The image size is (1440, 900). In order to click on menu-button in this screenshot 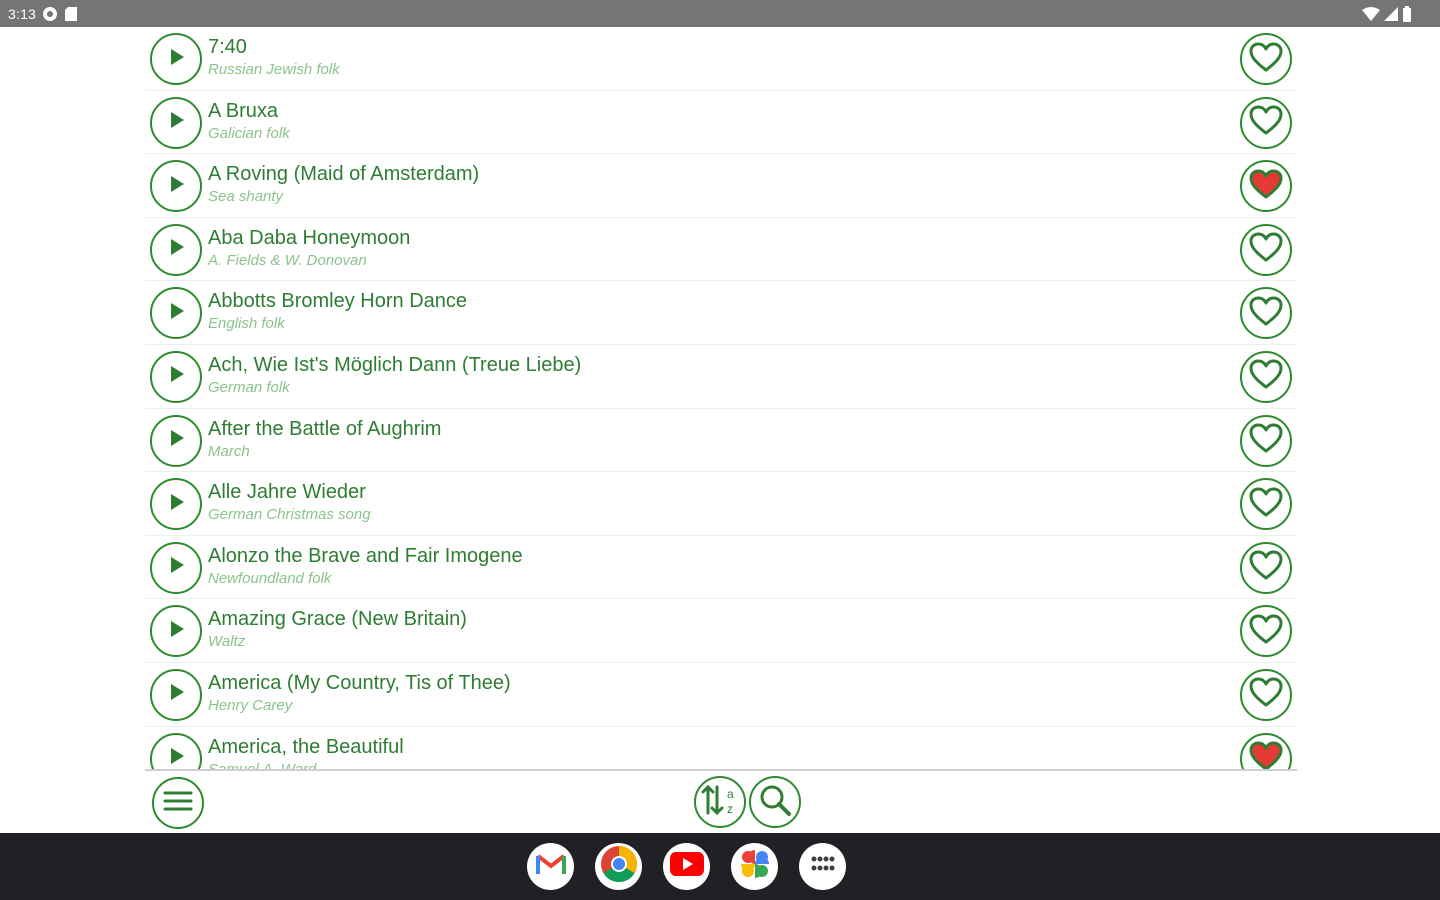, I will do `click(178, 803)`.